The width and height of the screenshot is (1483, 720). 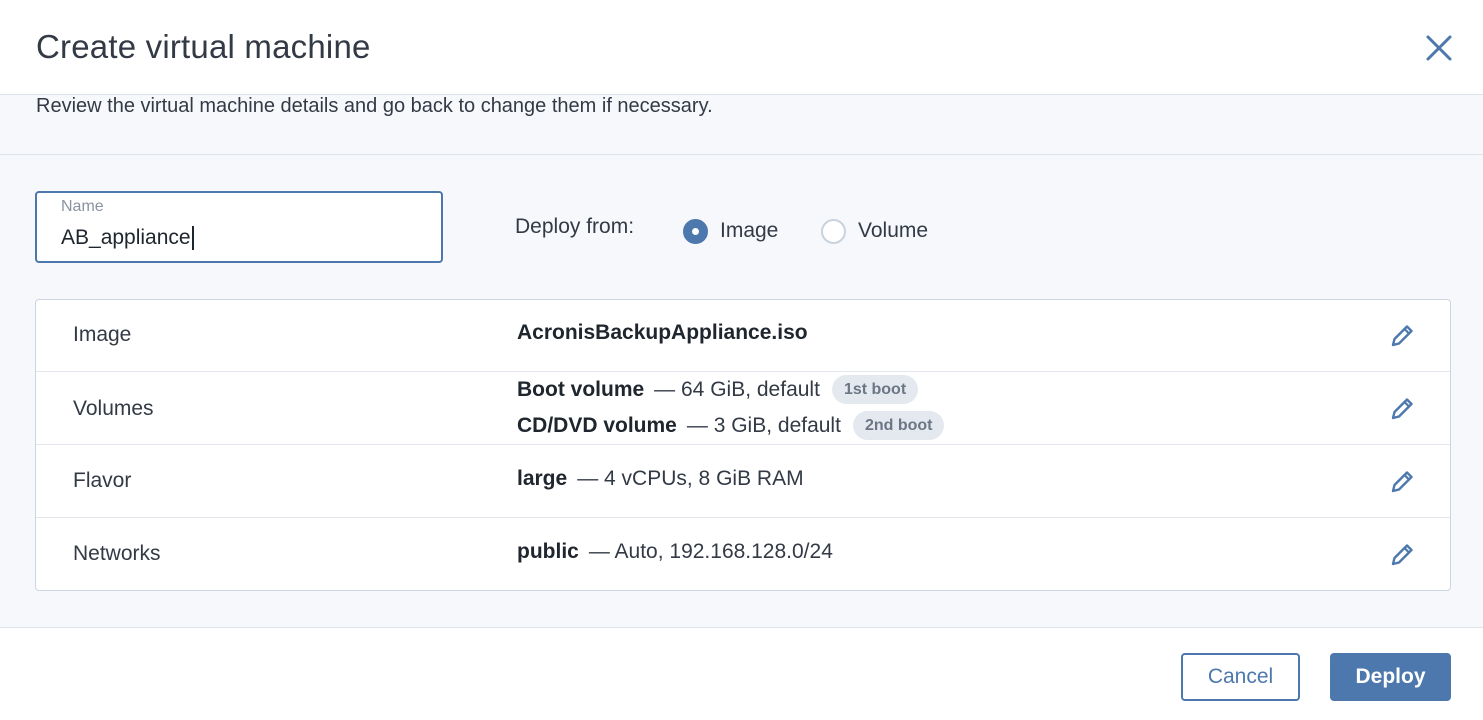 What do you see at coordinates (542, 478) in the screenshot?
I see `flavor-name: large` at bounding box center [542, 478].